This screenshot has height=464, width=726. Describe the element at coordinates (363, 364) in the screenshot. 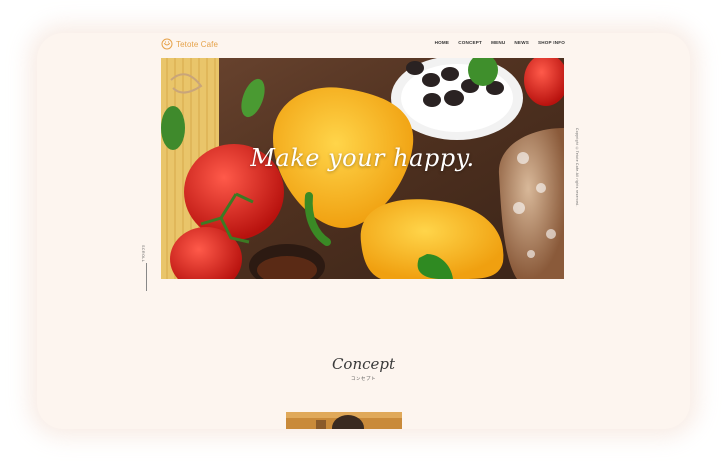

I see `concept-title: Concept` at that location.